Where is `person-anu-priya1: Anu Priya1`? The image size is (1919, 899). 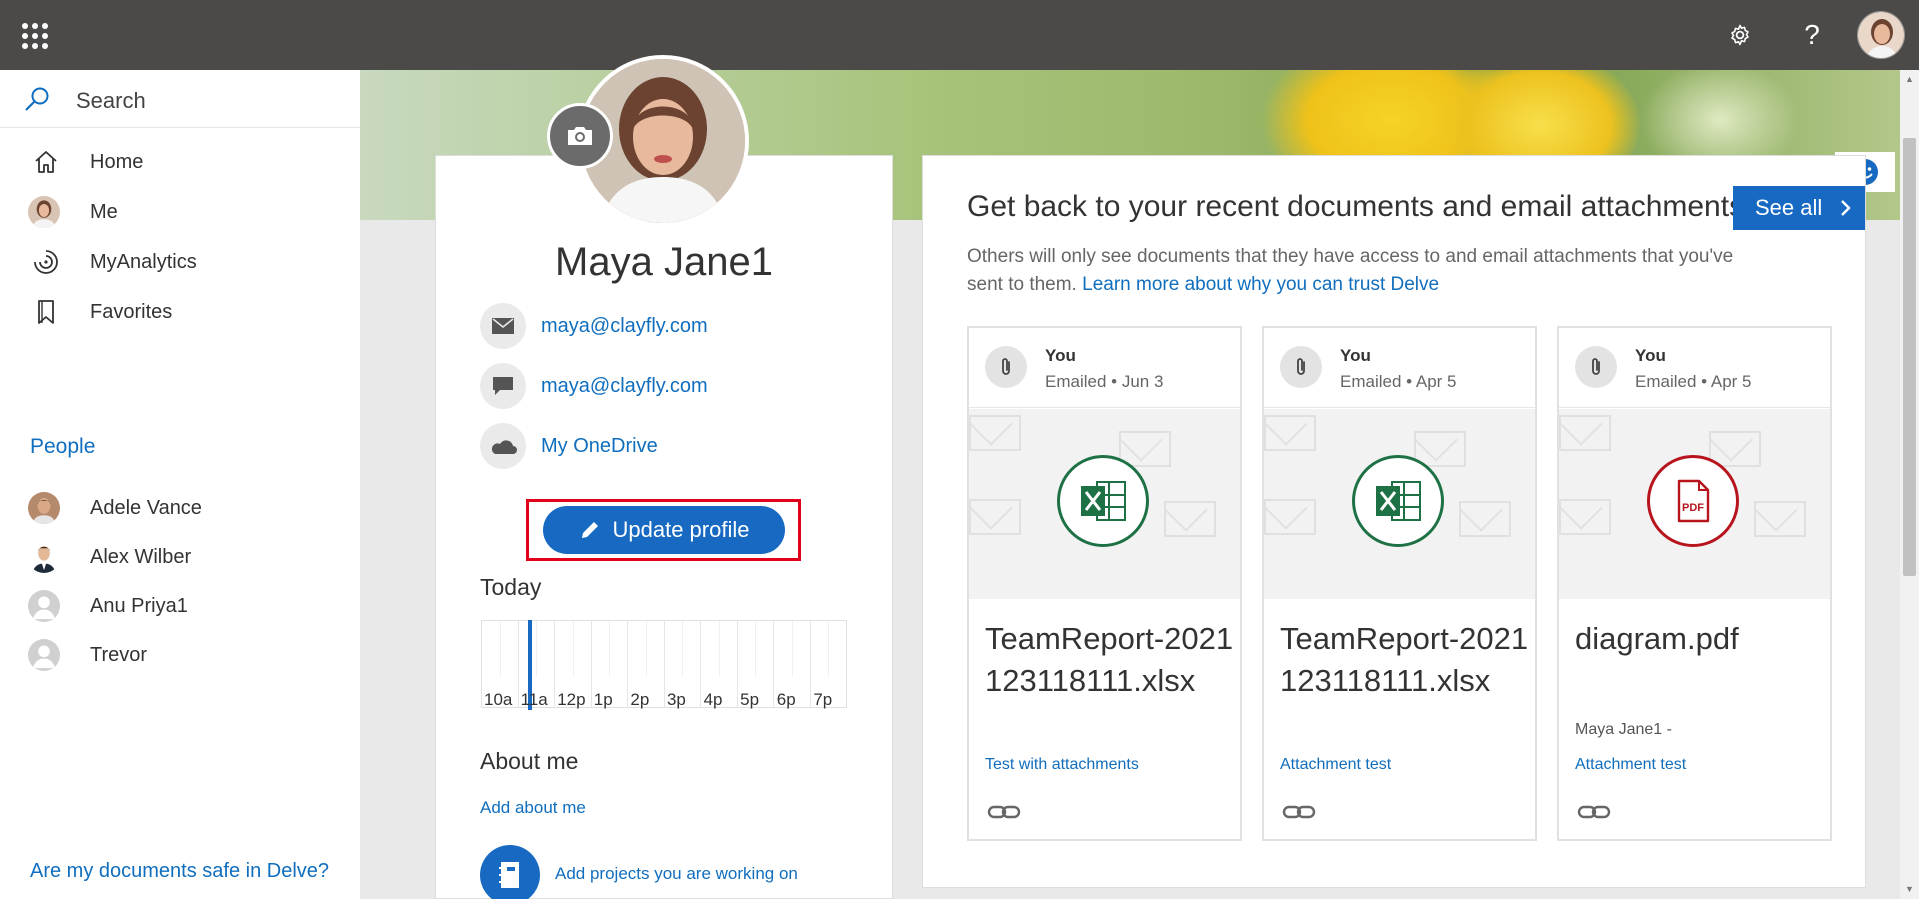
person-anu-priya1: Anu Priya1 is located at coordinates (180, 606).